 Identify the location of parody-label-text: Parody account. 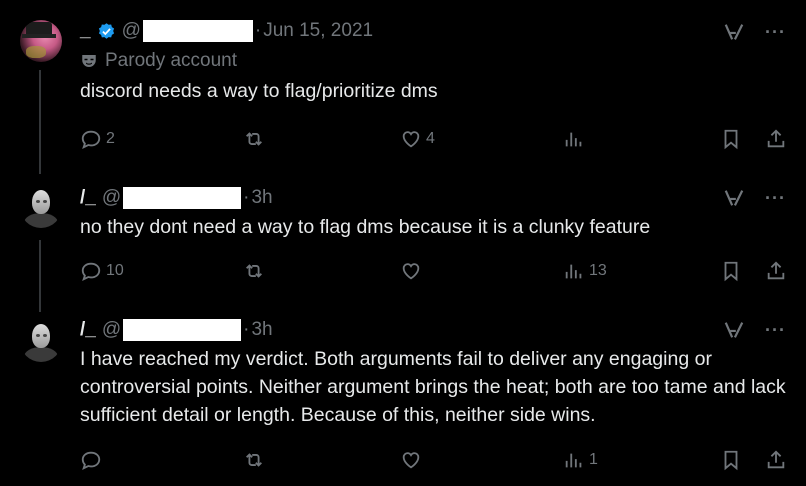
(171, 60).